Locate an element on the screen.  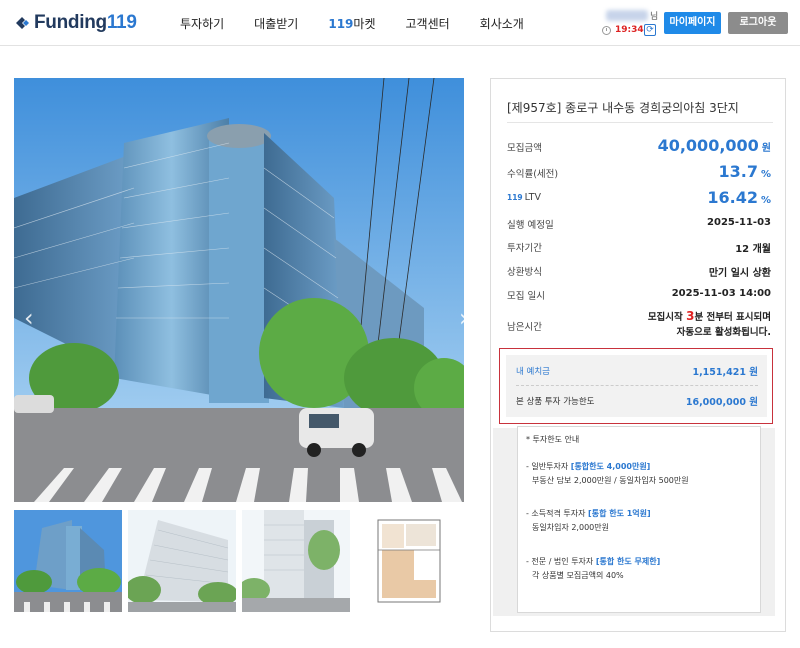
main-nav: 투자하기 대출받기 119마켓 고객센터 회사소개 is located at coordinates (367, 23).